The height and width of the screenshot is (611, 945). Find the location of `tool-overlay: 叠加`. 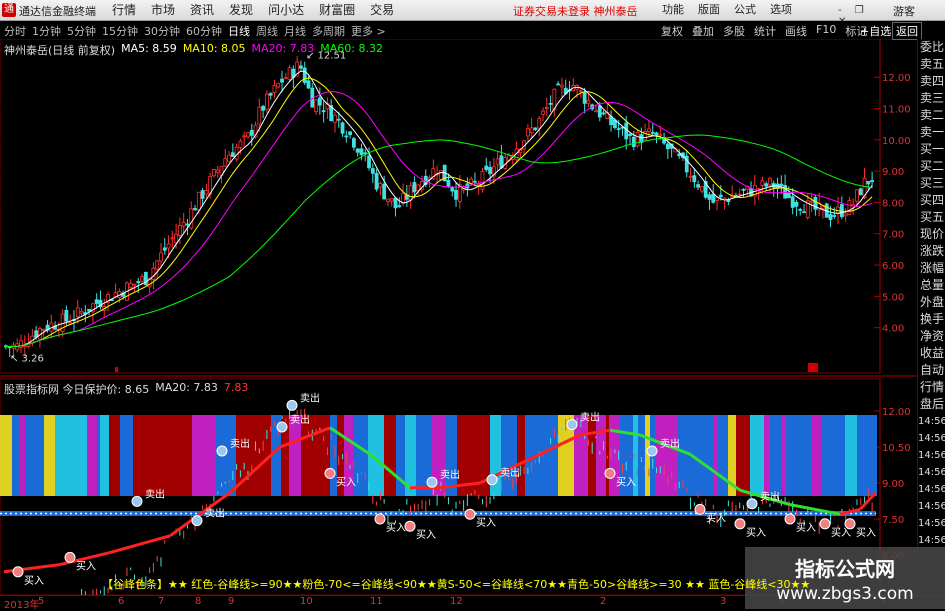

tool-overlay: 叠加 is located at coordinates (703, 31).